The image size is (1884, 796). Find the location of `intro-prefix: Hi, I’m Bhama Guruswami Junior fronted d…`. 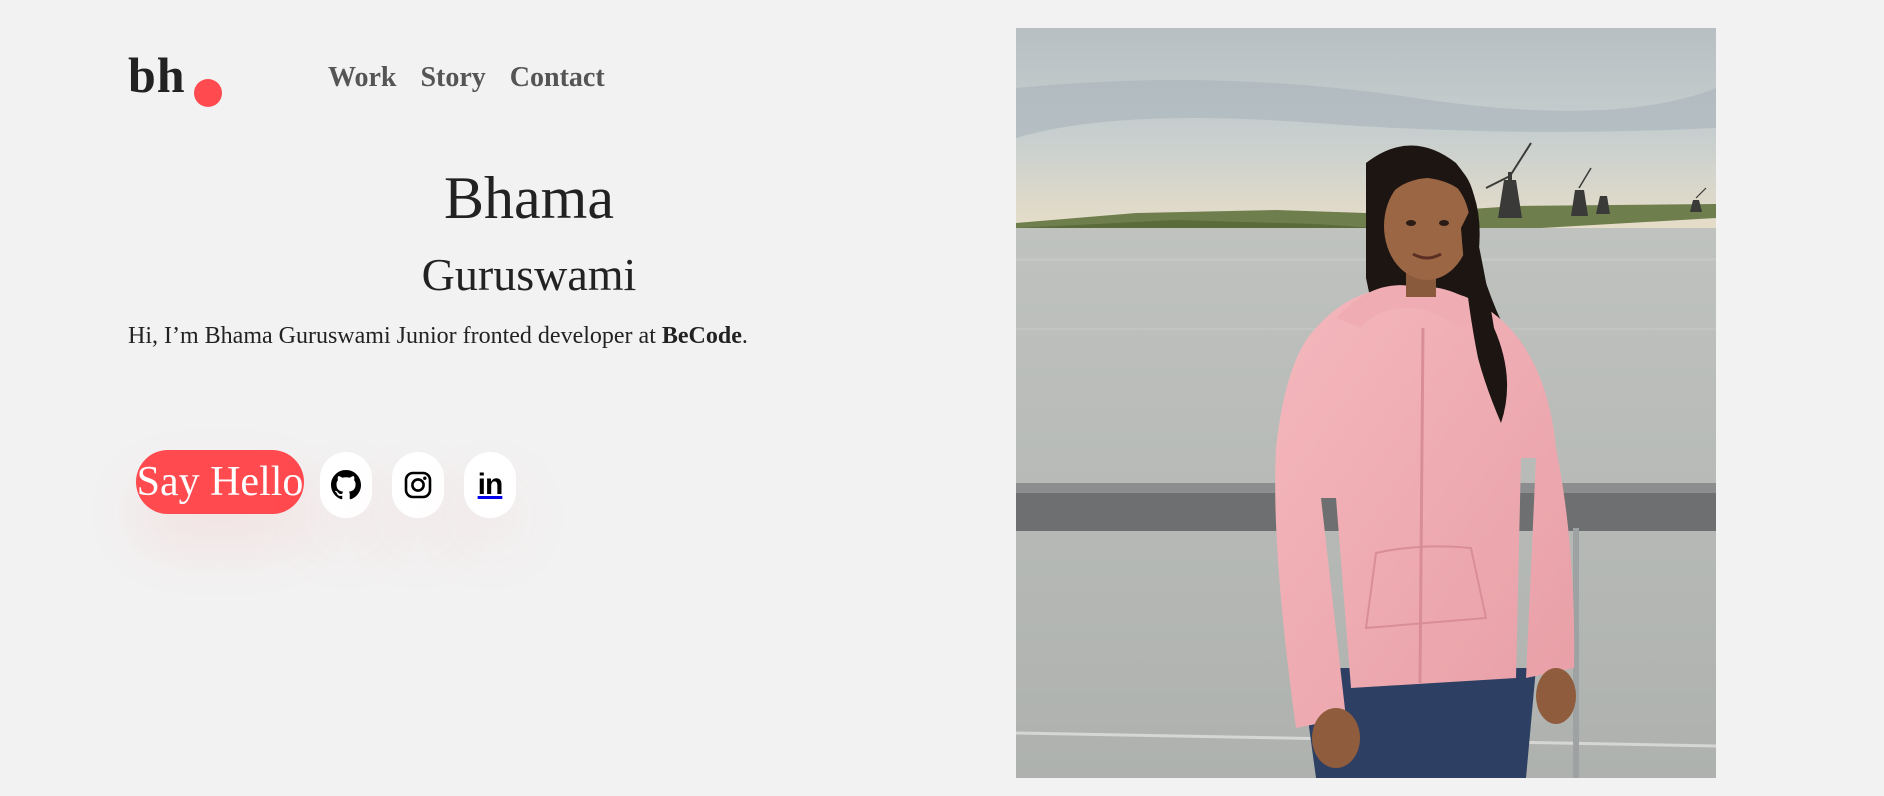

intro-prefix: Hi, I’m Bhama Guruswami Junior fronted d… is located at coordinates (395, 336).